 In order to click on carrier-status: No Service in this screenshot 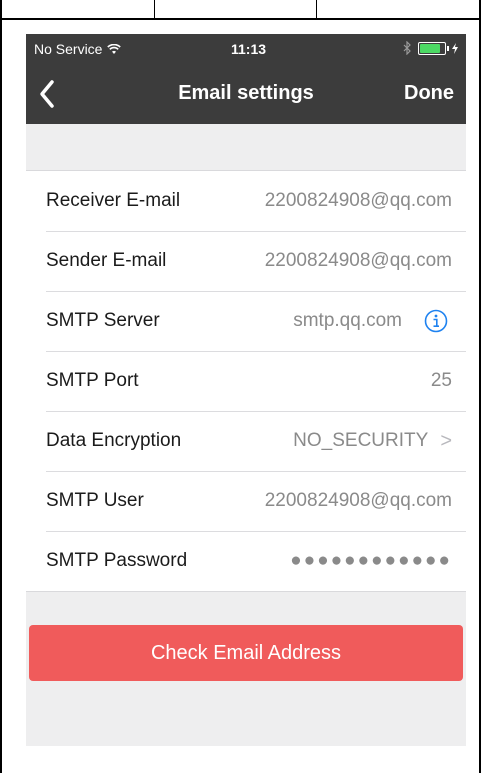, I will do `click(78, 49)`.